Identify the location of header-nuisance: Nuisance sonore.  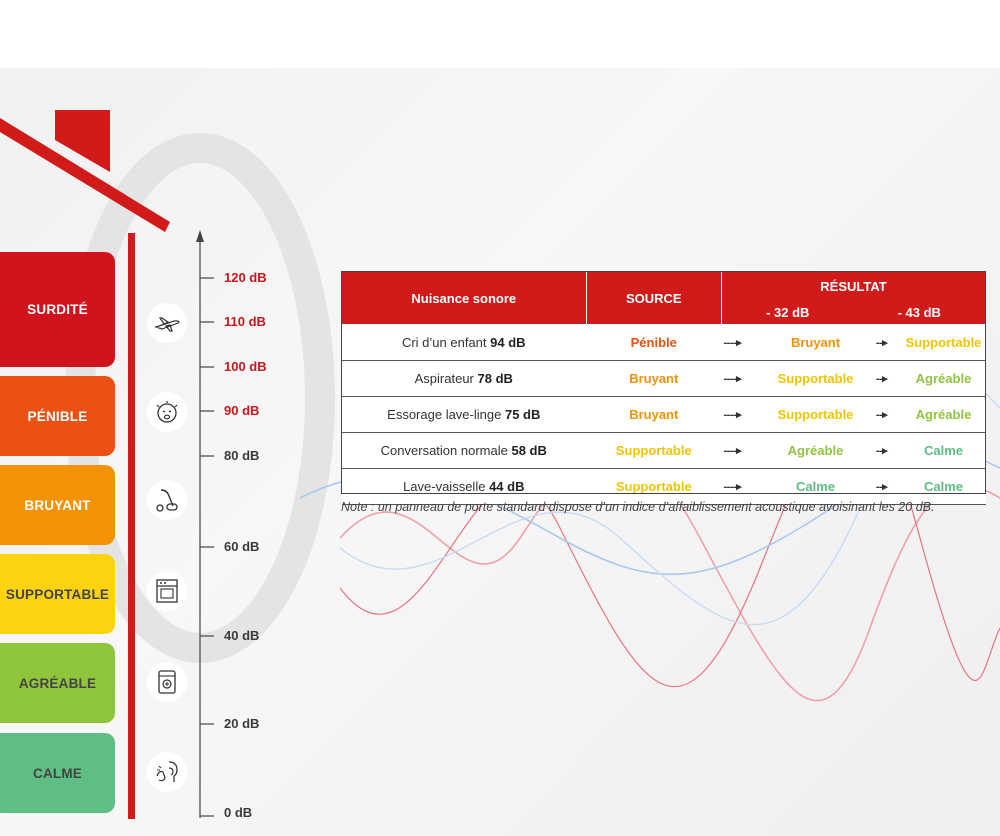
(464, 298).